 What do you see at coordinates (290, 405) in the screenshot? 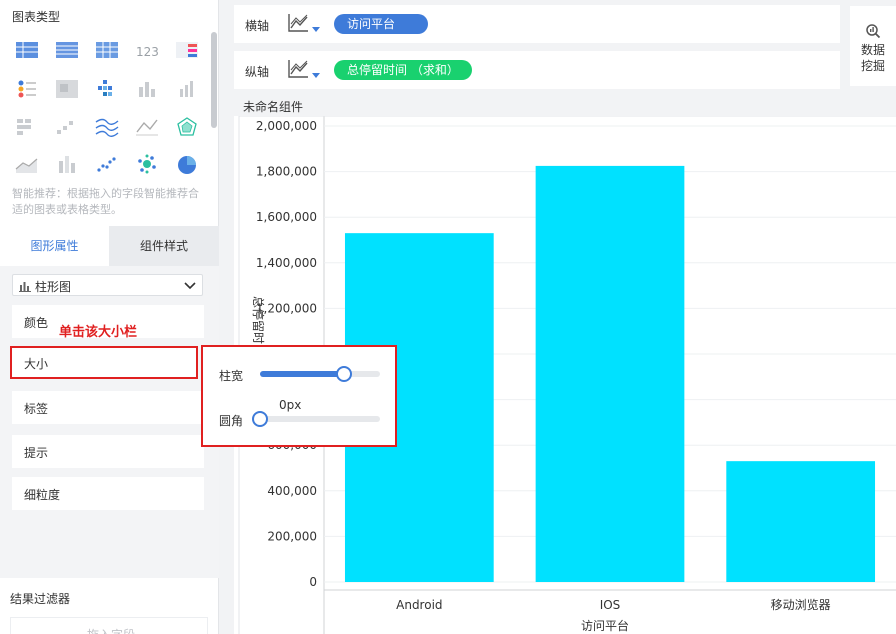
I see `corner-radius-value: 0px` at bounding box center [290, 405].